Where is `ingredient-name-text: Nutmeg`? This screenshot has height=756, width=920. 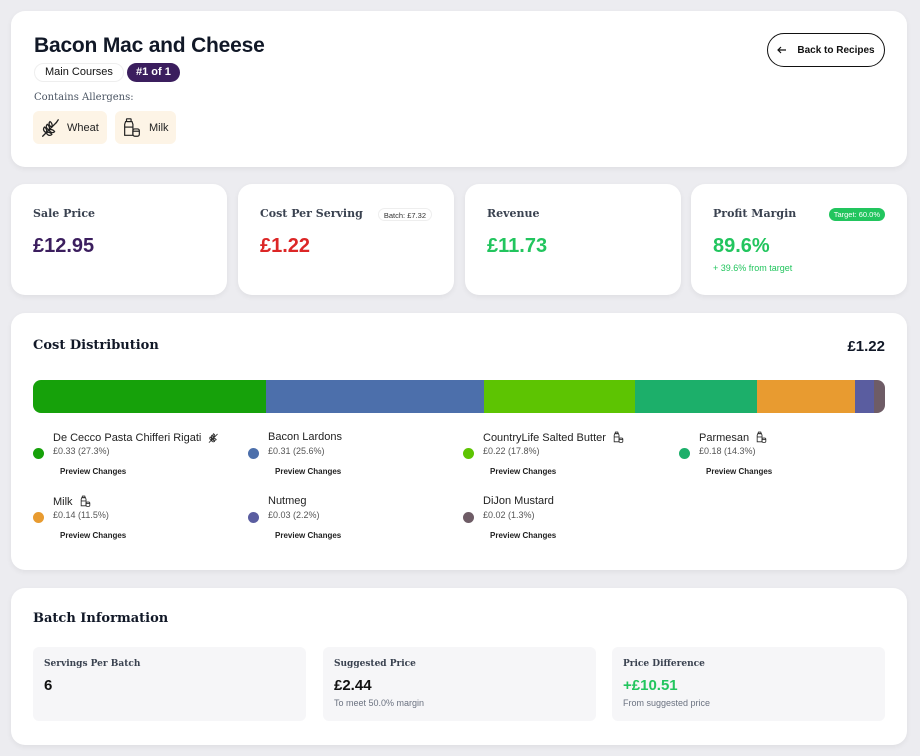
ingredient-name-text: Nutmeg is located at coordinates (287, 501).